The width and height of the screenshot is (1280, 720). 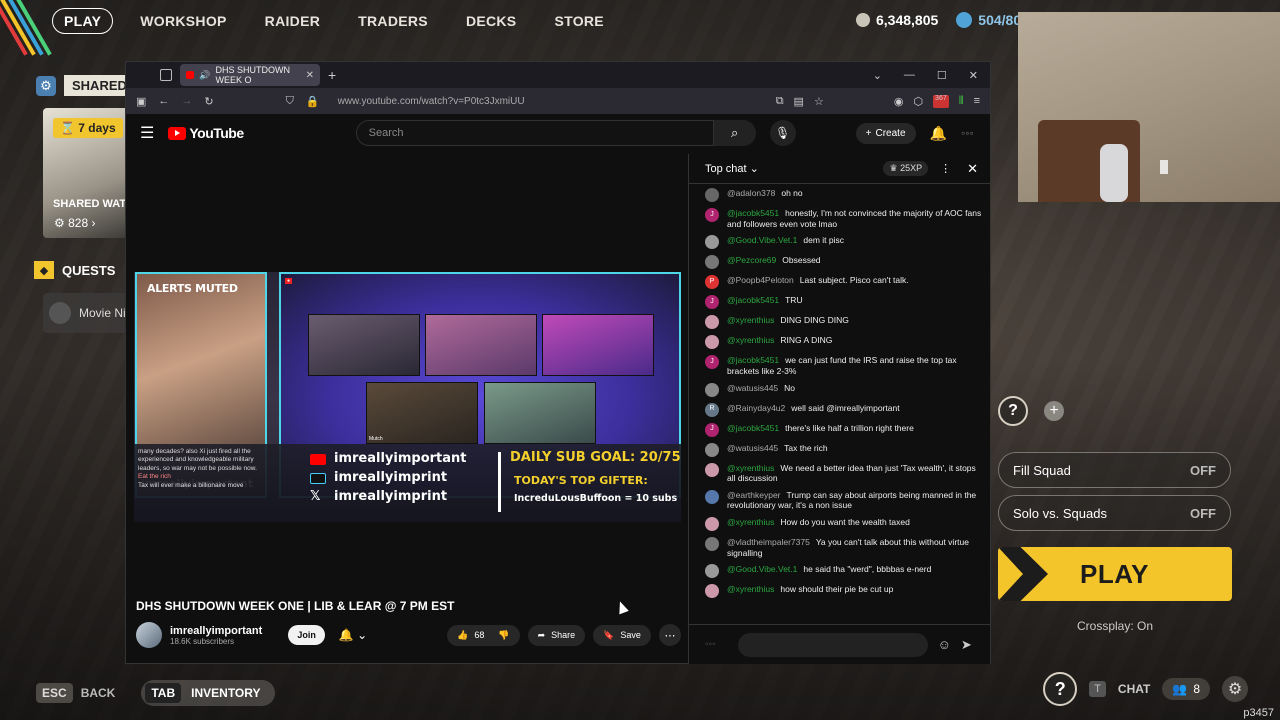 I want to click on reader-icon: ▤, so click(x=799, y=101).